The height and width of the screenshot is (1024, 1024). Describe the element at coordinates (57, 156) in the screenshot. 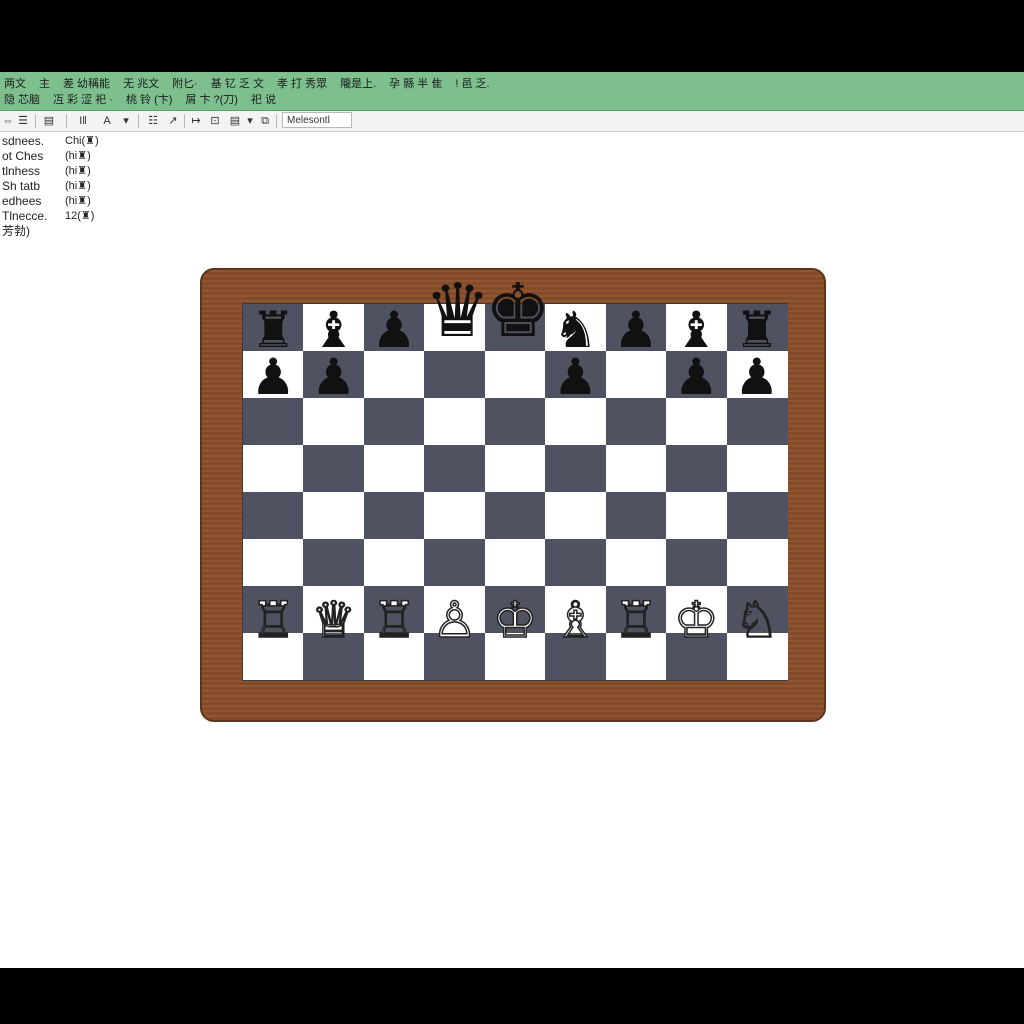

I see `list-item: ot Ches (hi♜)` at that location.